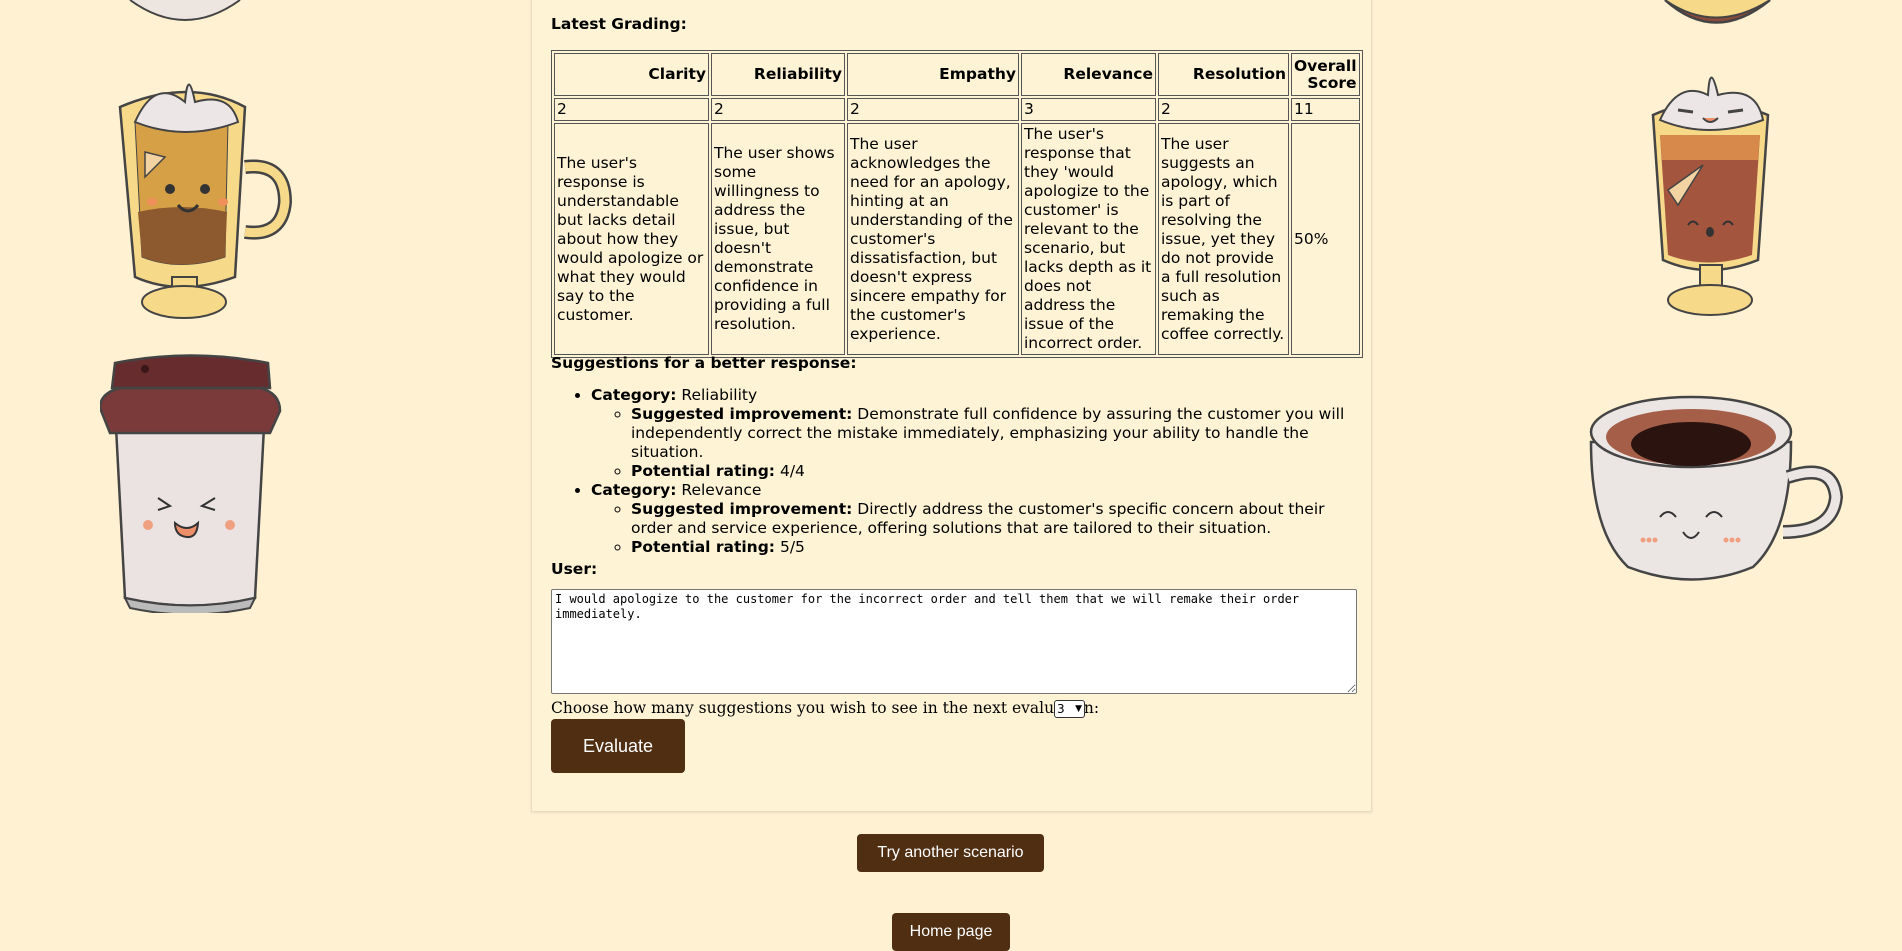  What do you see at coordinates (1717, 12) in the screenshot?
I see `cup-top-right-illustration` at bounding box center [1717, 12].